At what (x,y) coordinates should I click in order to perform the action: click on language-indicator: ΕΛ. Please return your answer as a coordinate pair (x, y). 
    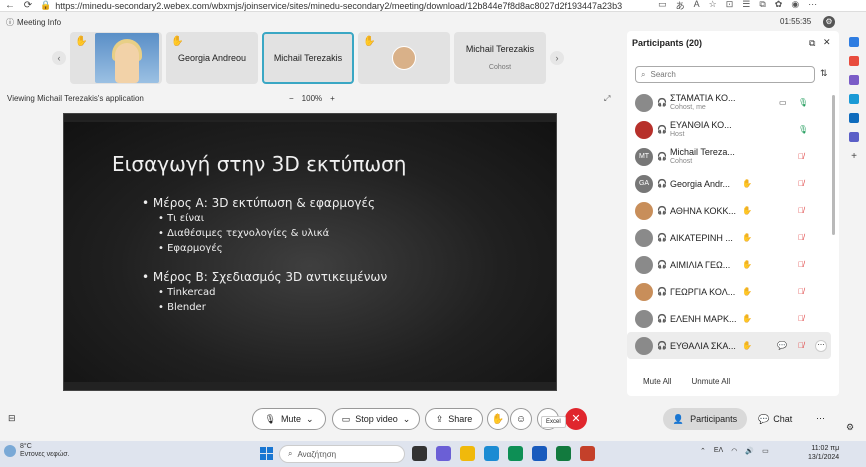
    Looking at the image, I should click on (718, 451).